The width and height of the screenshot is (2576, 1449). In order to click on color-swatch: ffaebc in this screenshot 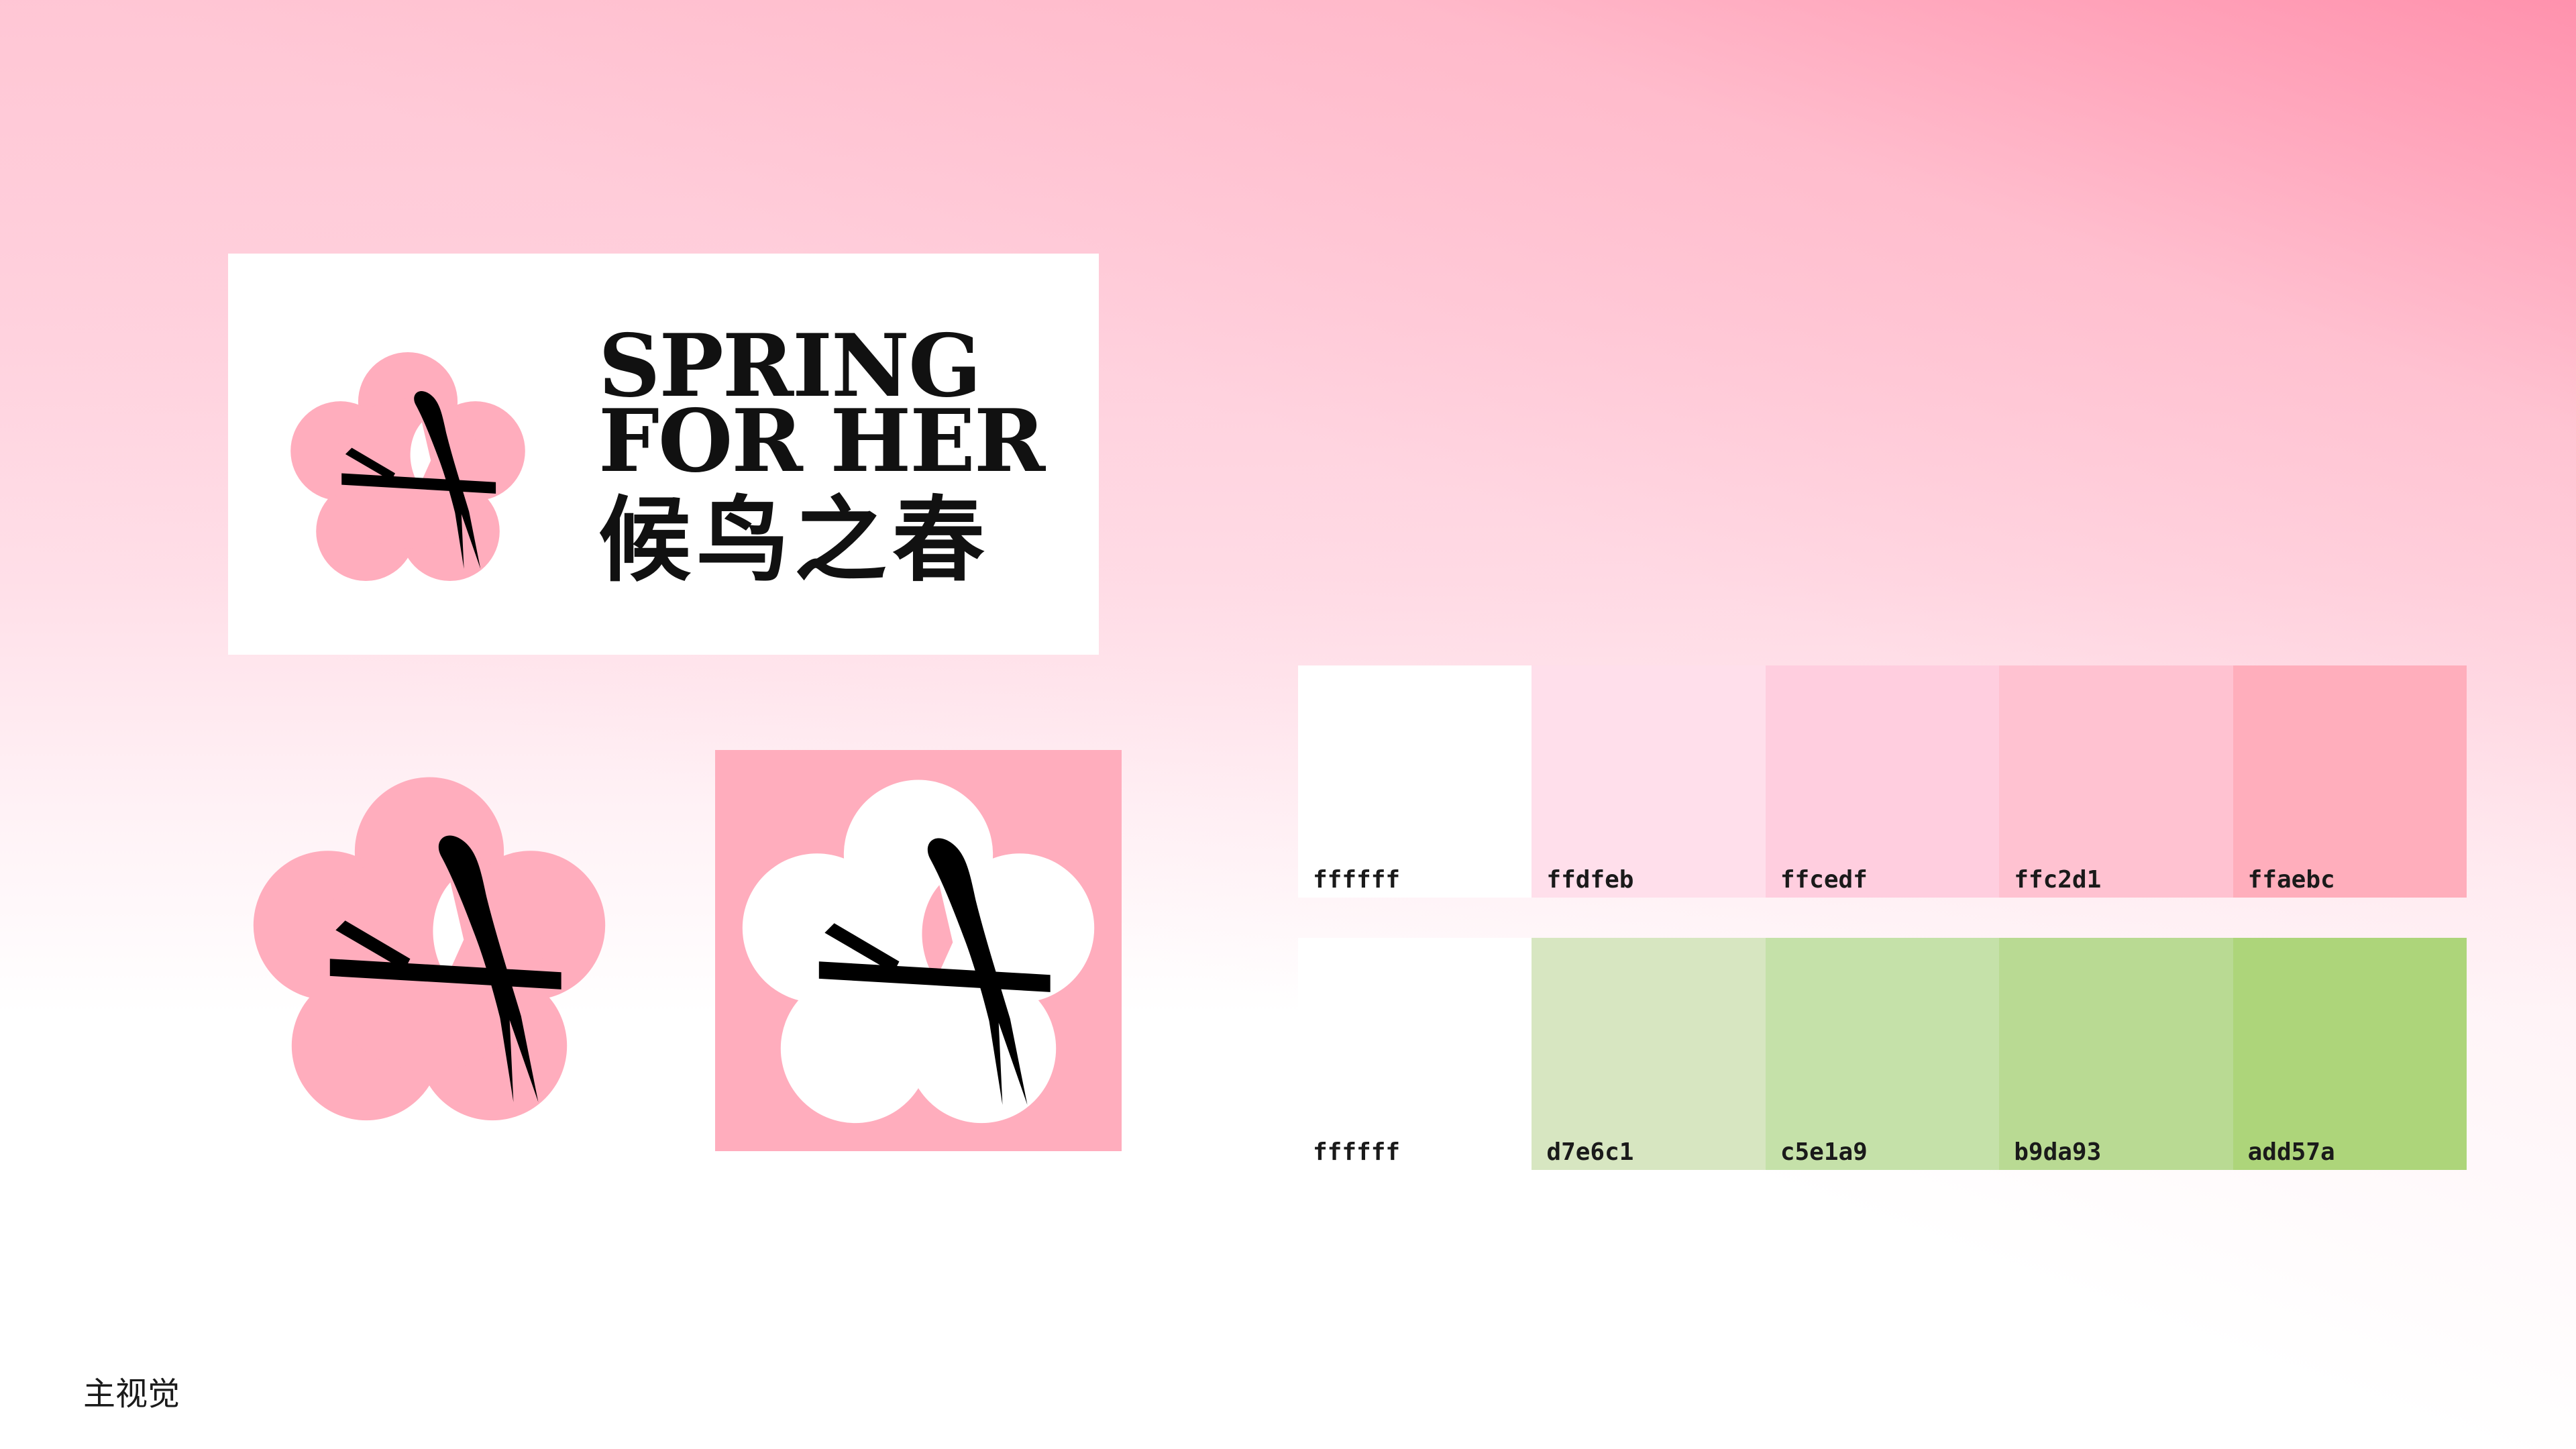, I will do `click(2350, 781)`.